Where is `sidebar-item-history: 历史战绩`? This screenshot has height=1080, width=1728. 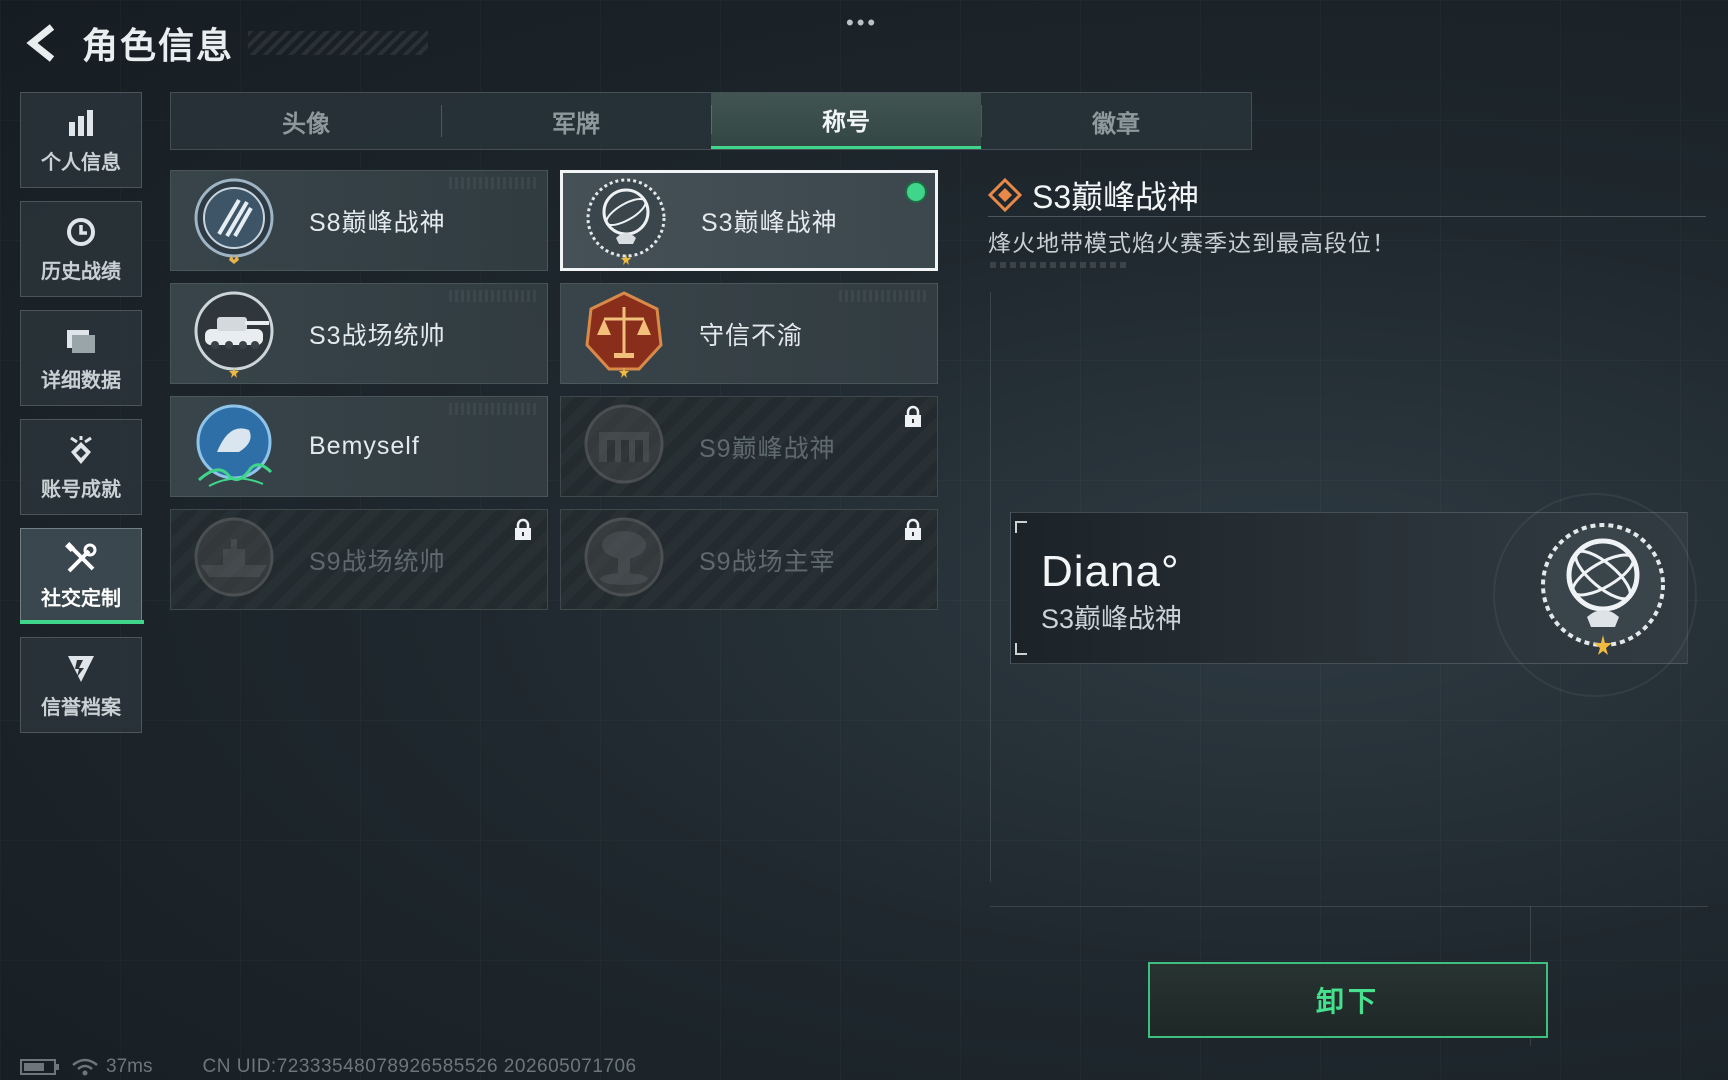 sidebar-item-history: 历史战绩 is located at coordinates (81, 249).